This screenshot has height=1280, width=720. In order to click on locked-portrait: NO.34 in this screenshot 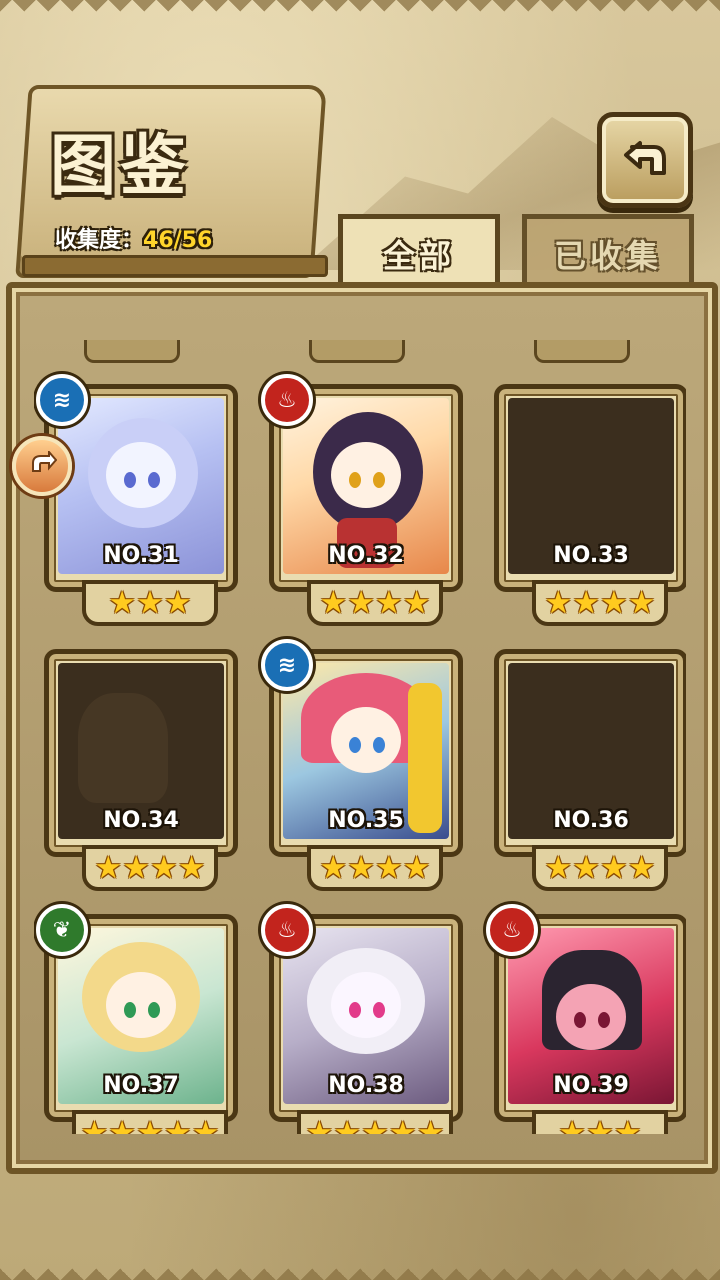, I will do `click(141, 751)`.